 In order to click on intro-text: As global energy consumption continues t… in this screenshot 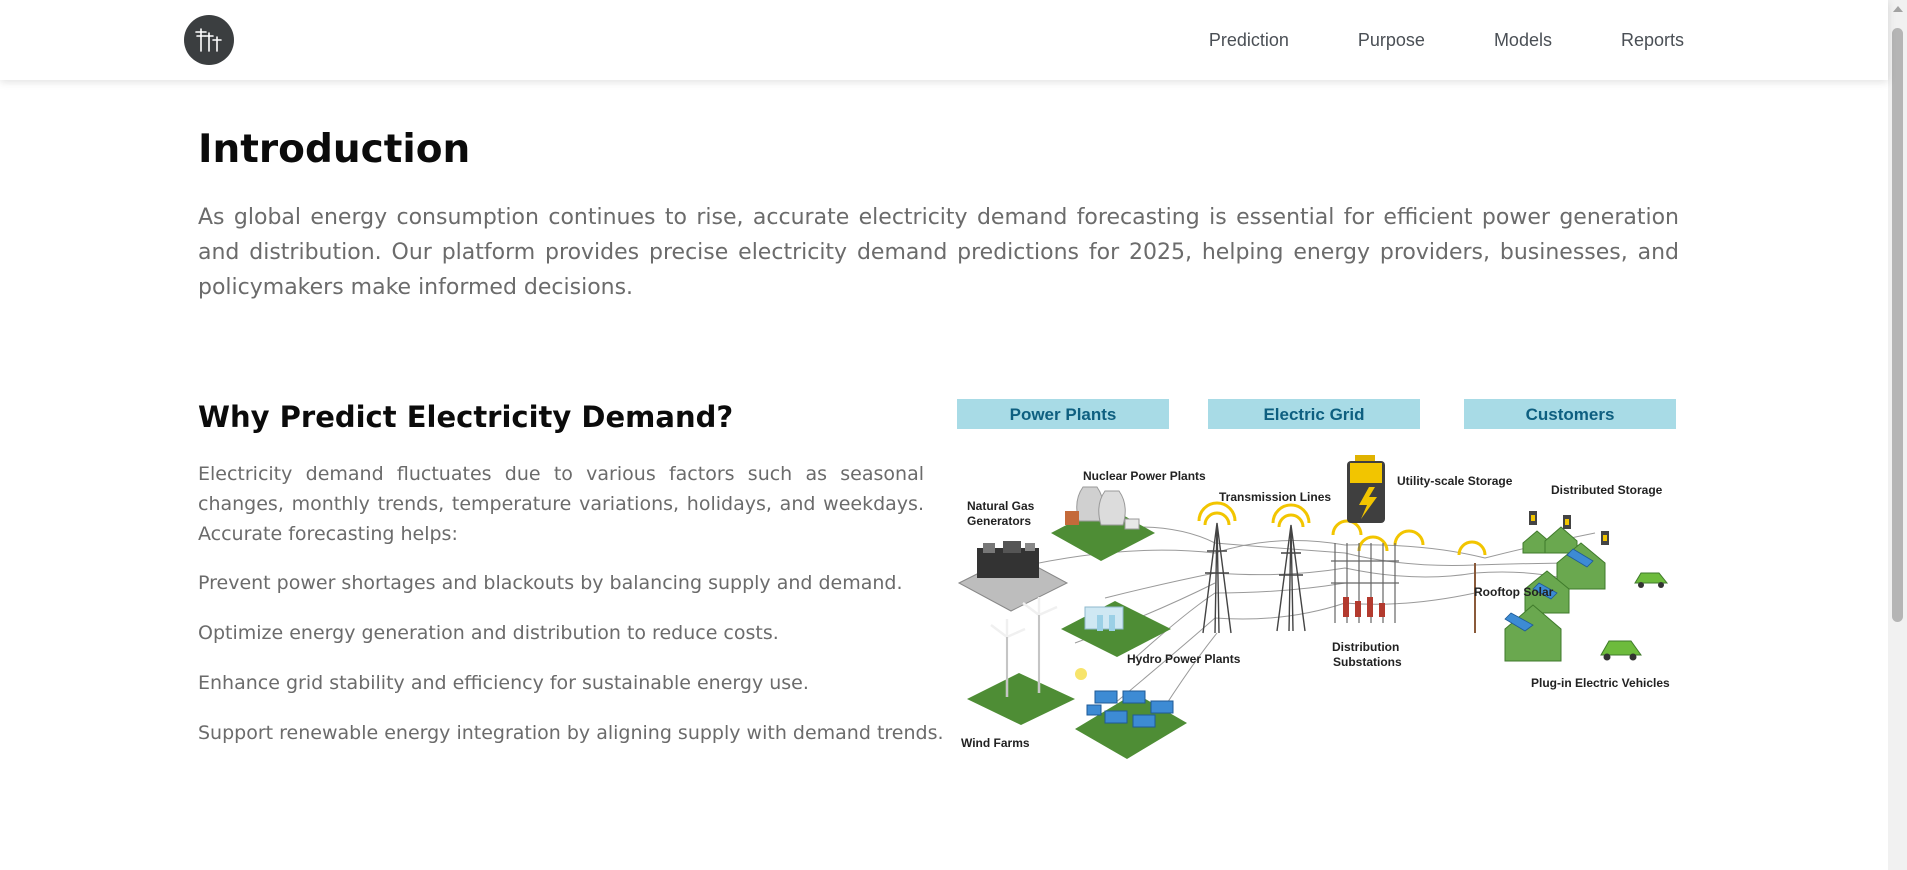, I will do `click(938, 252)`.